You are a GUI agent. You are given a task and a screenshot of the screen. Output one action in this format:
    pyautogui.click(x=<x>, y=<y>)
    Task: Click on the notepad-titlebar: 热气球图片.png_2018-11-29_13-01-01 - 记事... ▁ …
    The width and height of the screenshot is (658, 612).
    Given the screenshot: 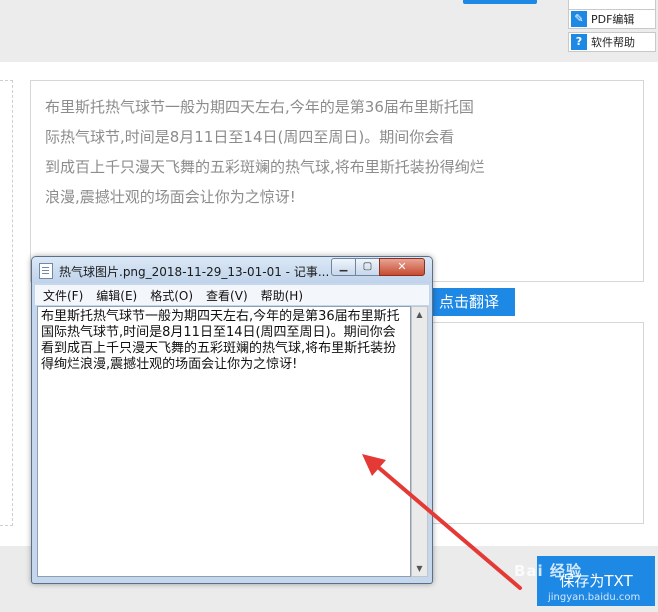 What is the action you would take?
    pyautogui.click(x=232, y=270)
    